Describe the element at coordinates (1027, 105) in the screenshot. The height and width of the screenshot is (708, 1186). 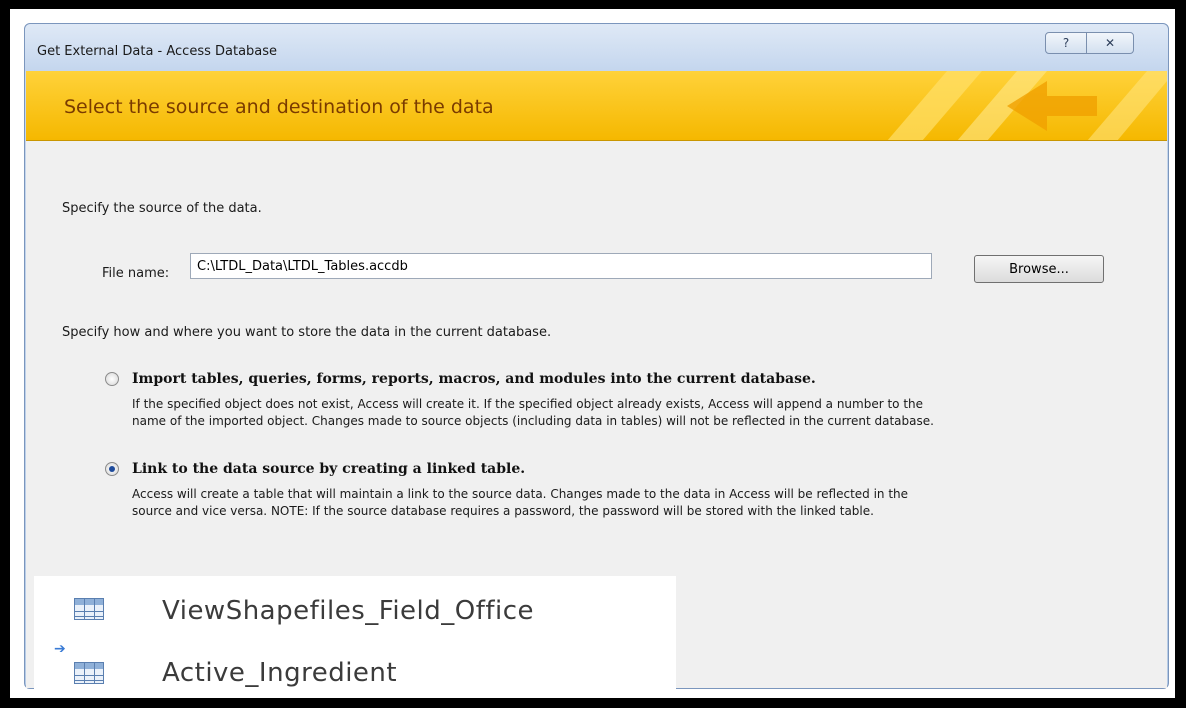
I see `banner-decoration-icon` at that location.